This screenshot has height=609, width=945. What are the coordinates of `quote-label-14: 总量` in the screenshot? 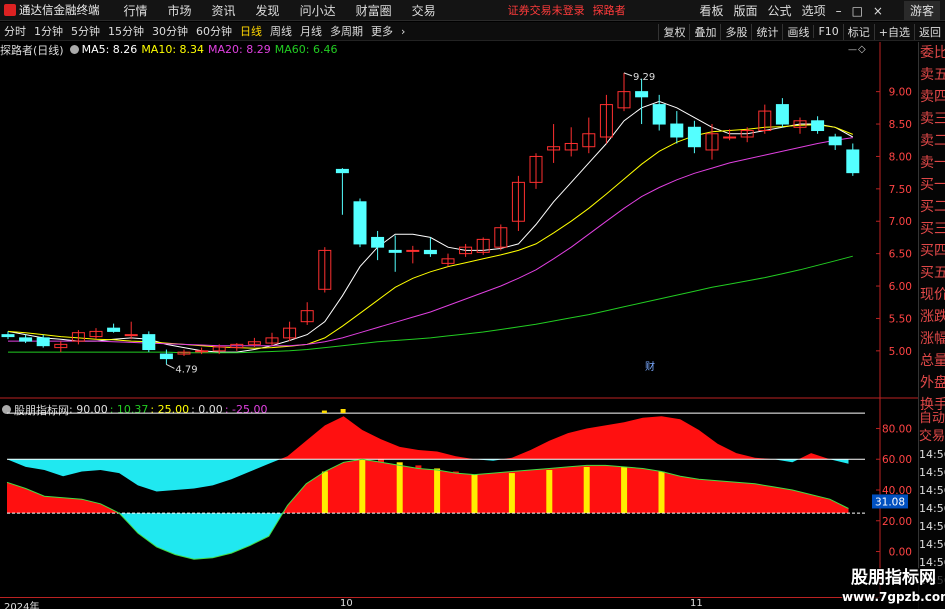 It's located at (932, 361).